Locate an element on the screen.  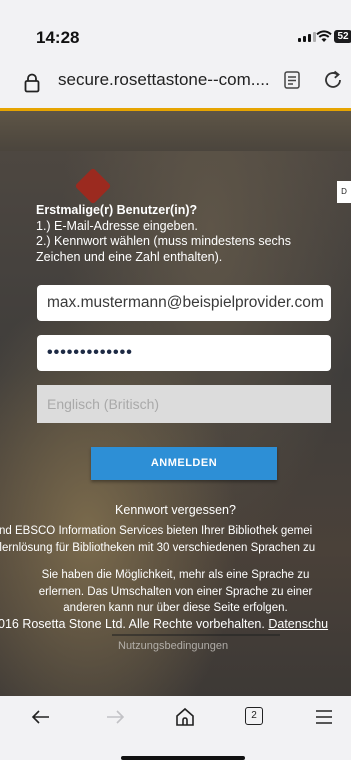
signal-icon is located at coordinates (307, 37).